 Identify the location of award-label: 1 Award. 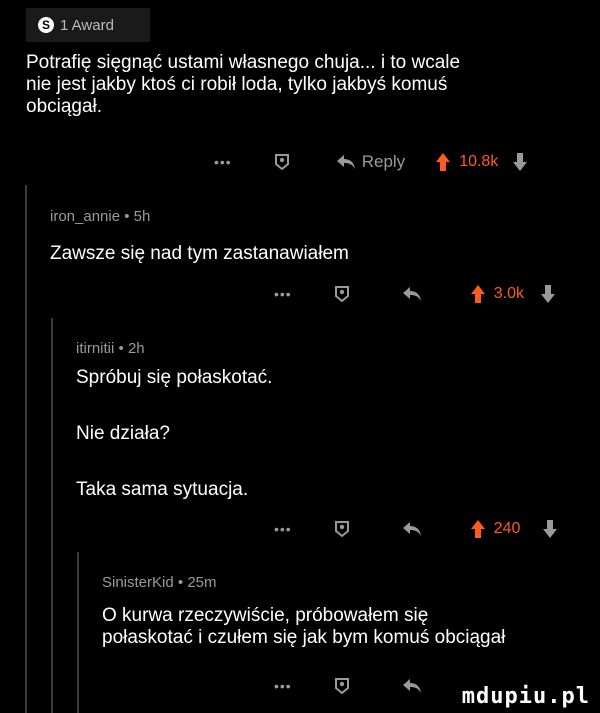
(87, 25).